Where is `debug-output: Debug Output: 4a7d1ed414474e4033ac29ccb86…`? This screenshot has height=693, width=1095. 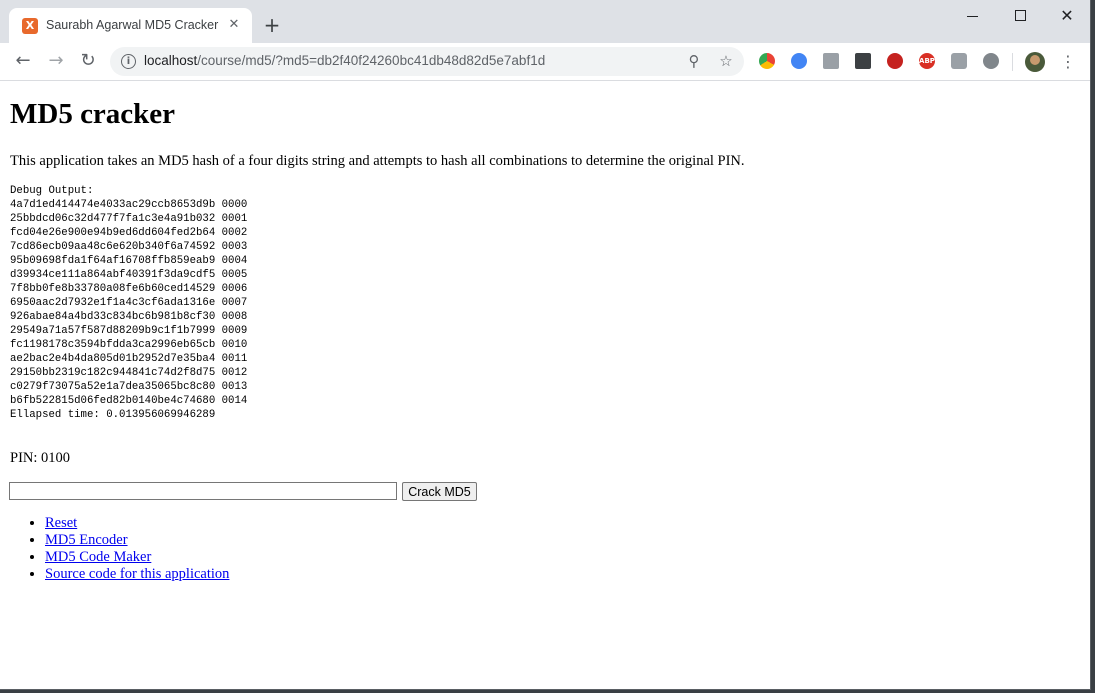
debug-output: Debug Output: 4a7d1ed414474e4033ac29ccb86… is located at coordinates (128, 303).